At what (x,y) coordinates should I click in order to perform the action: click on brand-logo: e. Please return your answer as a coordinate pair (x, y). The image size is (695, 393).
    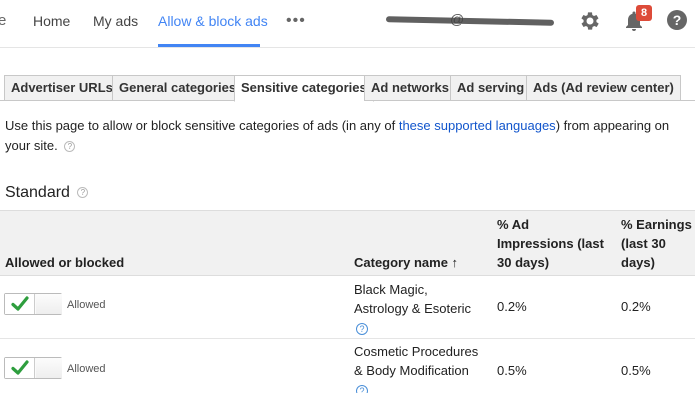
    Looking at the image, I should click on (3, 20).